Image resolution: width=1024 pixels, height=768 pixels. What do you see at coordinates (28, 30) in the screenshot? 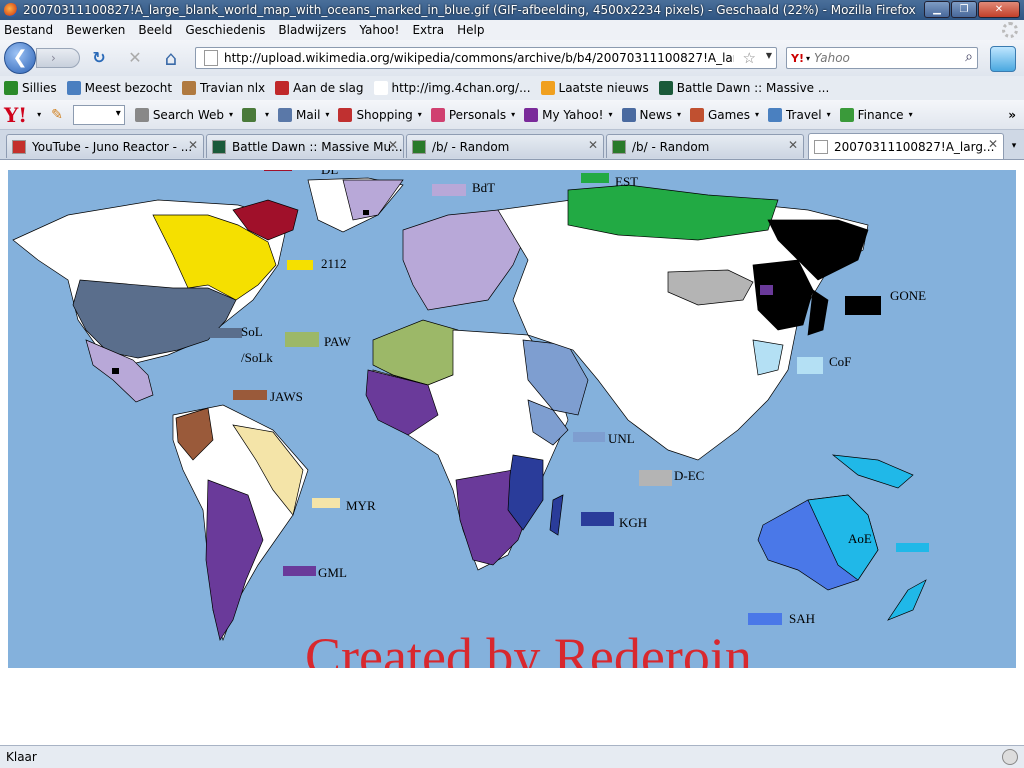
I see `menu-bestand: Bestand` at bounding box center [28, 30].